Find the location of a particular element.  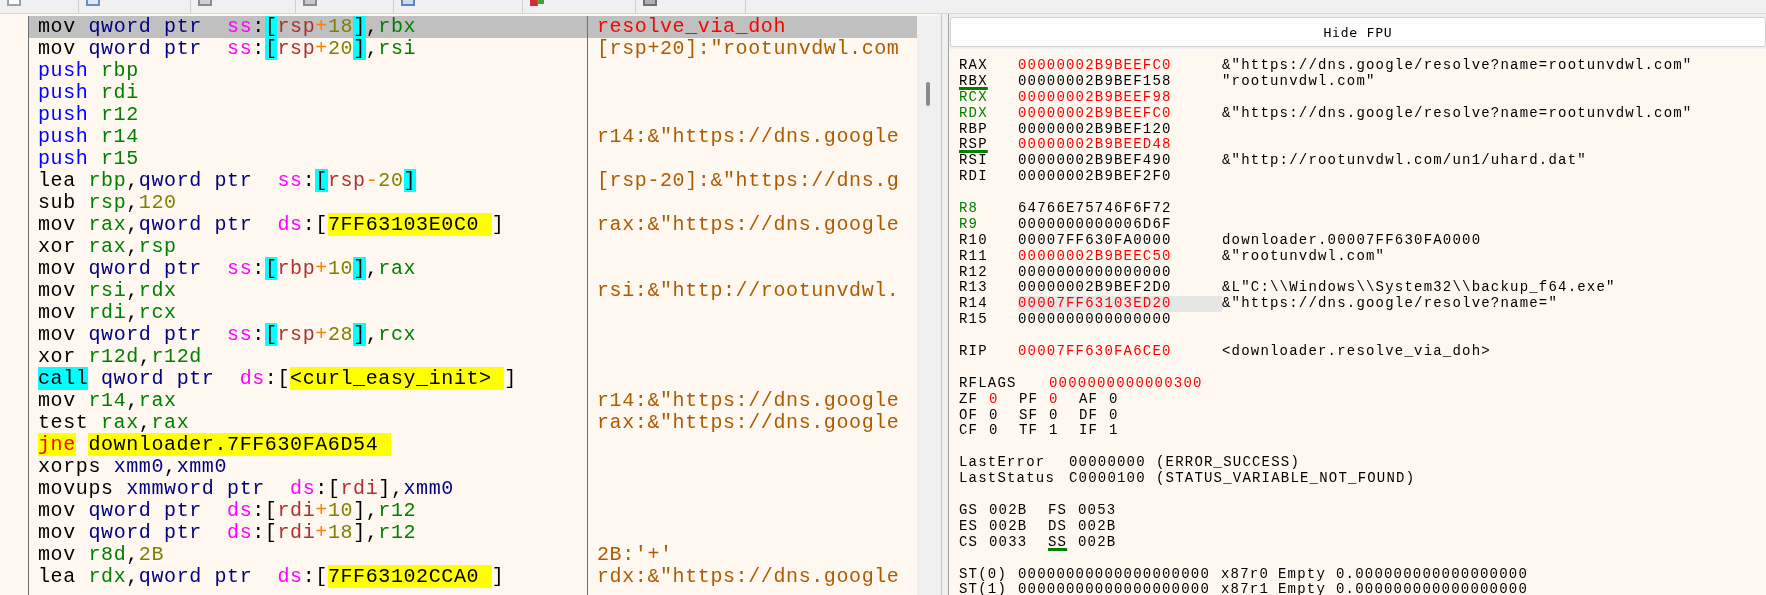

register-value: 00000002B9BEF2F0 is located at coordinates (1120, 177).